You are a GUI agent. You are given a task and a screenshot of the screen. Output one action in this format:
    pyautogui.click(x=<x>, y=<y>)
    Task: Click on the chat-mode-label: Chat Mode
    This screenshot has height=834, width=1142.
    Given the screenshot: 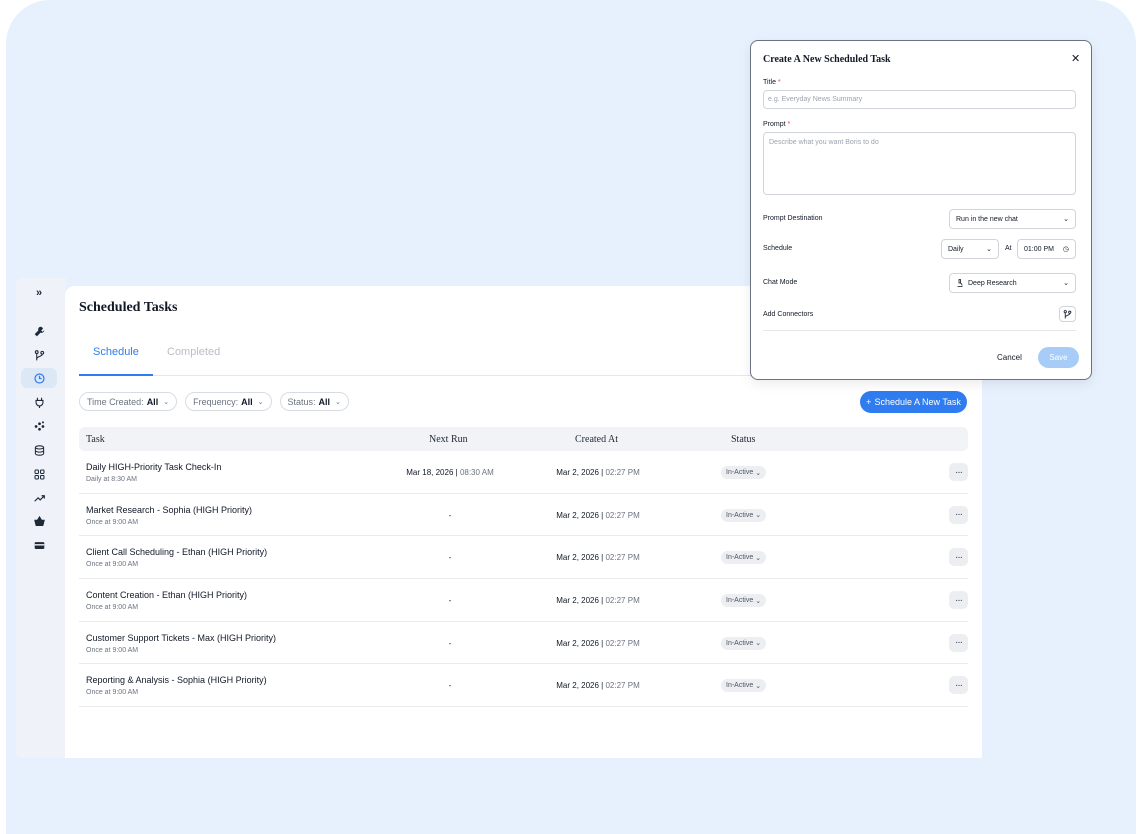 What is the action you would take?
    pyautogui.click(x=780, y=282)
    